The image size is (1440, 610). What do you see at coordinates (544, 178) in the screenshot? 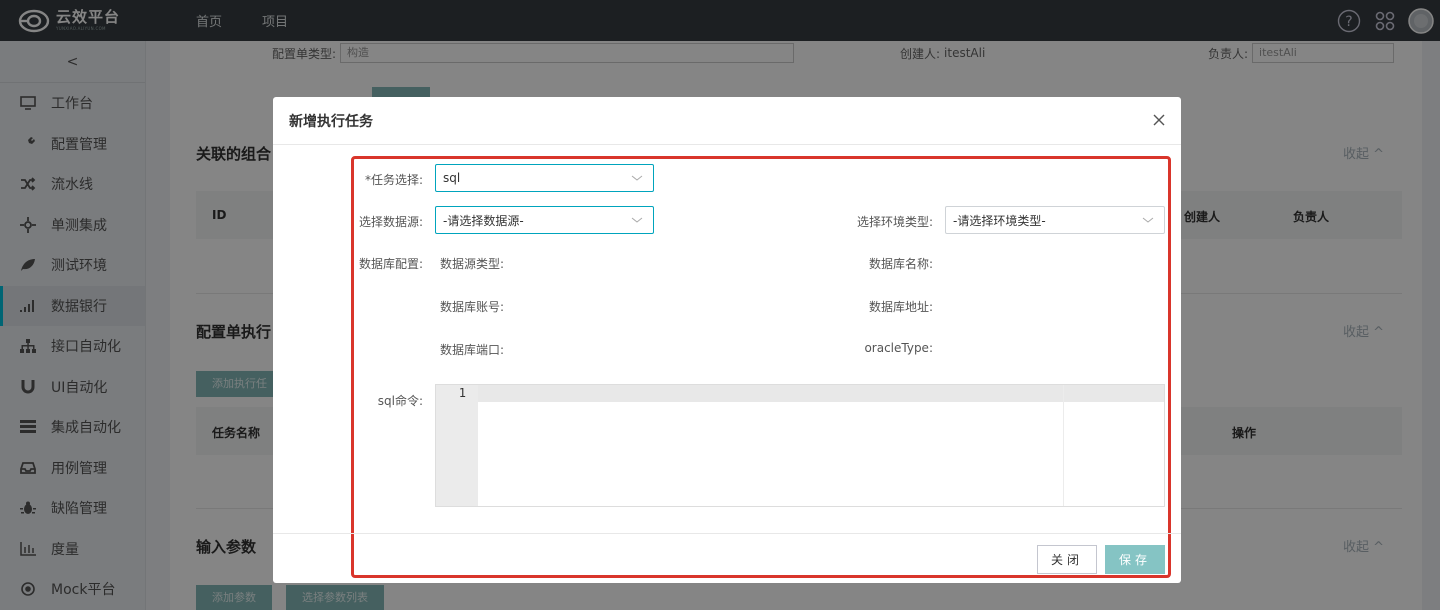
I see `task-select-dropdown: sql` at bounding box center [544, 178].